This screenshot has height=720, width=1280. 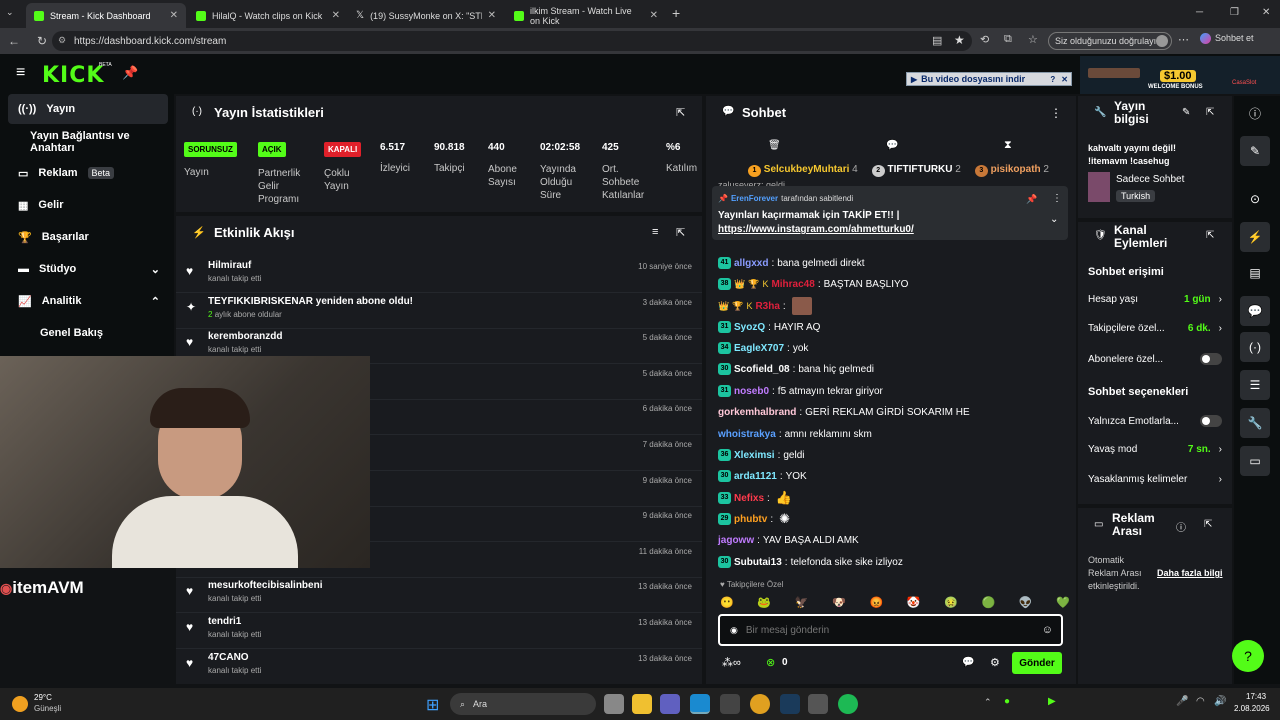 I want to click on activity-item: ♥ tendri1 kanalı takip etti 13 dakika önce, so click(x=441, y=633).